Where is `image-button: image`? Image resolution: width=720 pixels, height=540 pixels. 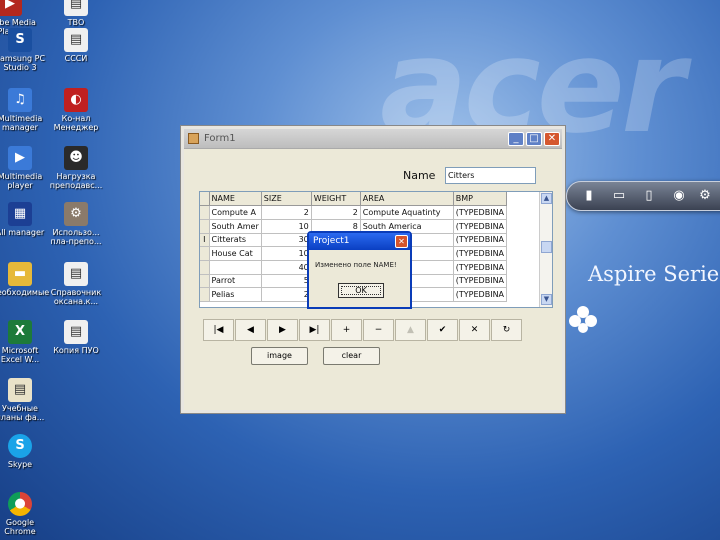 image-button: image is located at coordinates (279, 356).